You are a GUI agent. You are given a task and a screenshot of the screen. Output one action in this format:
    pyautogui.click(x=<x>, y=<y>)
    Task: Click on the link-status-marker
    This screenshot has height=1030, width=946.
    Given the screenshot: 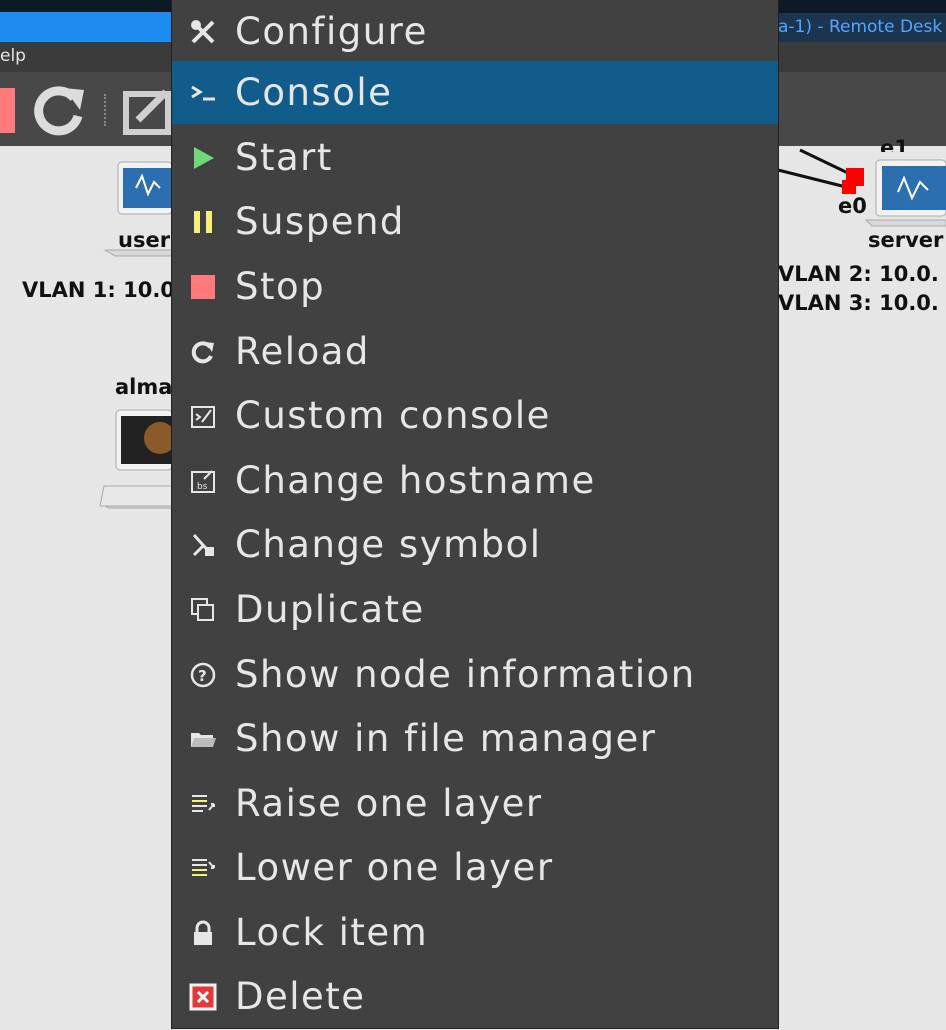 What is the action you would take?
    pyautogui.click(x=849, y=187)
    